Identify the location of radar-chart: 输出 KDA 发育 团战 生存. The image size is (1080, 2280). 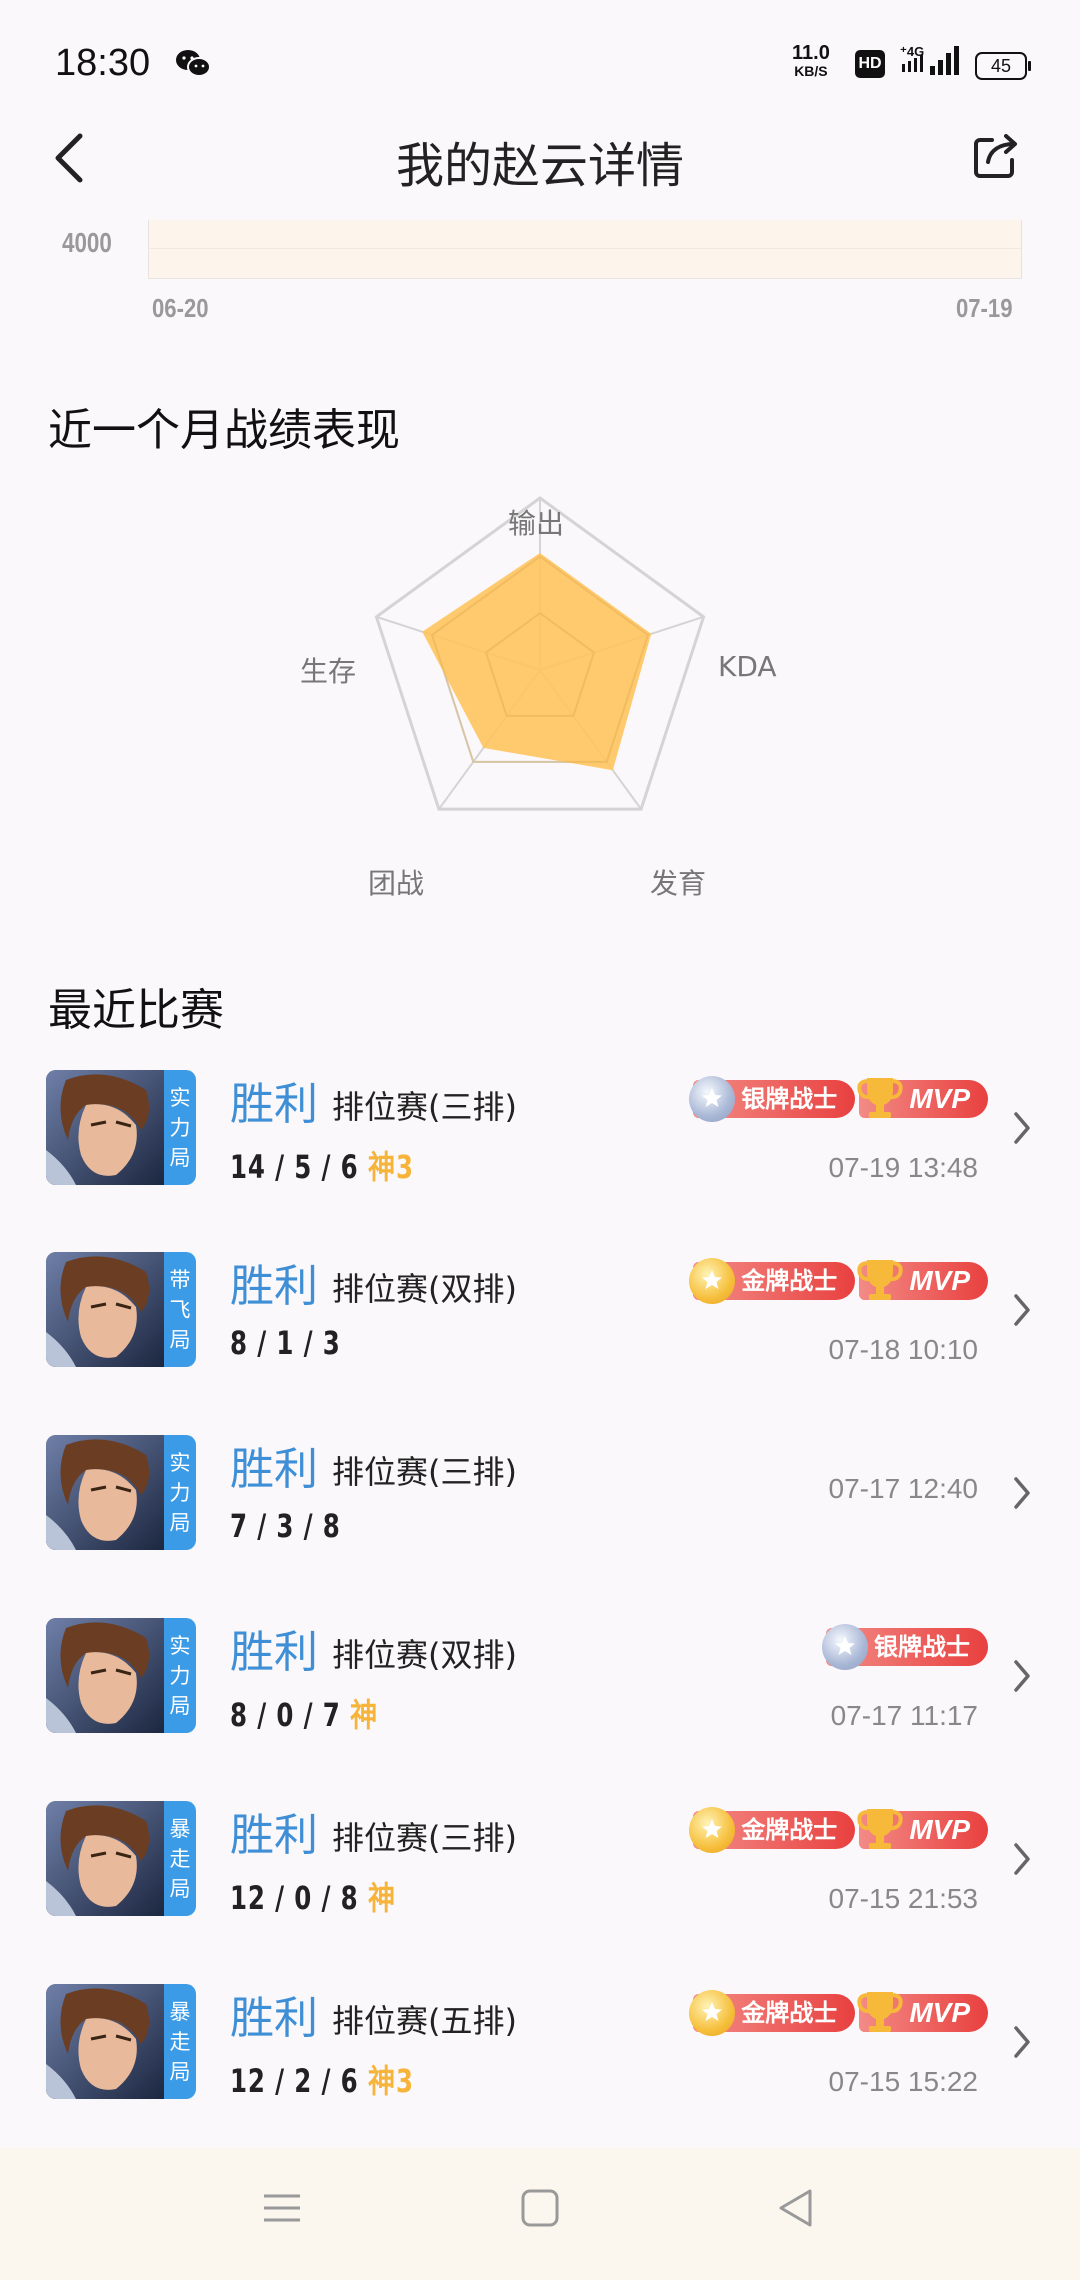
(540, 700).